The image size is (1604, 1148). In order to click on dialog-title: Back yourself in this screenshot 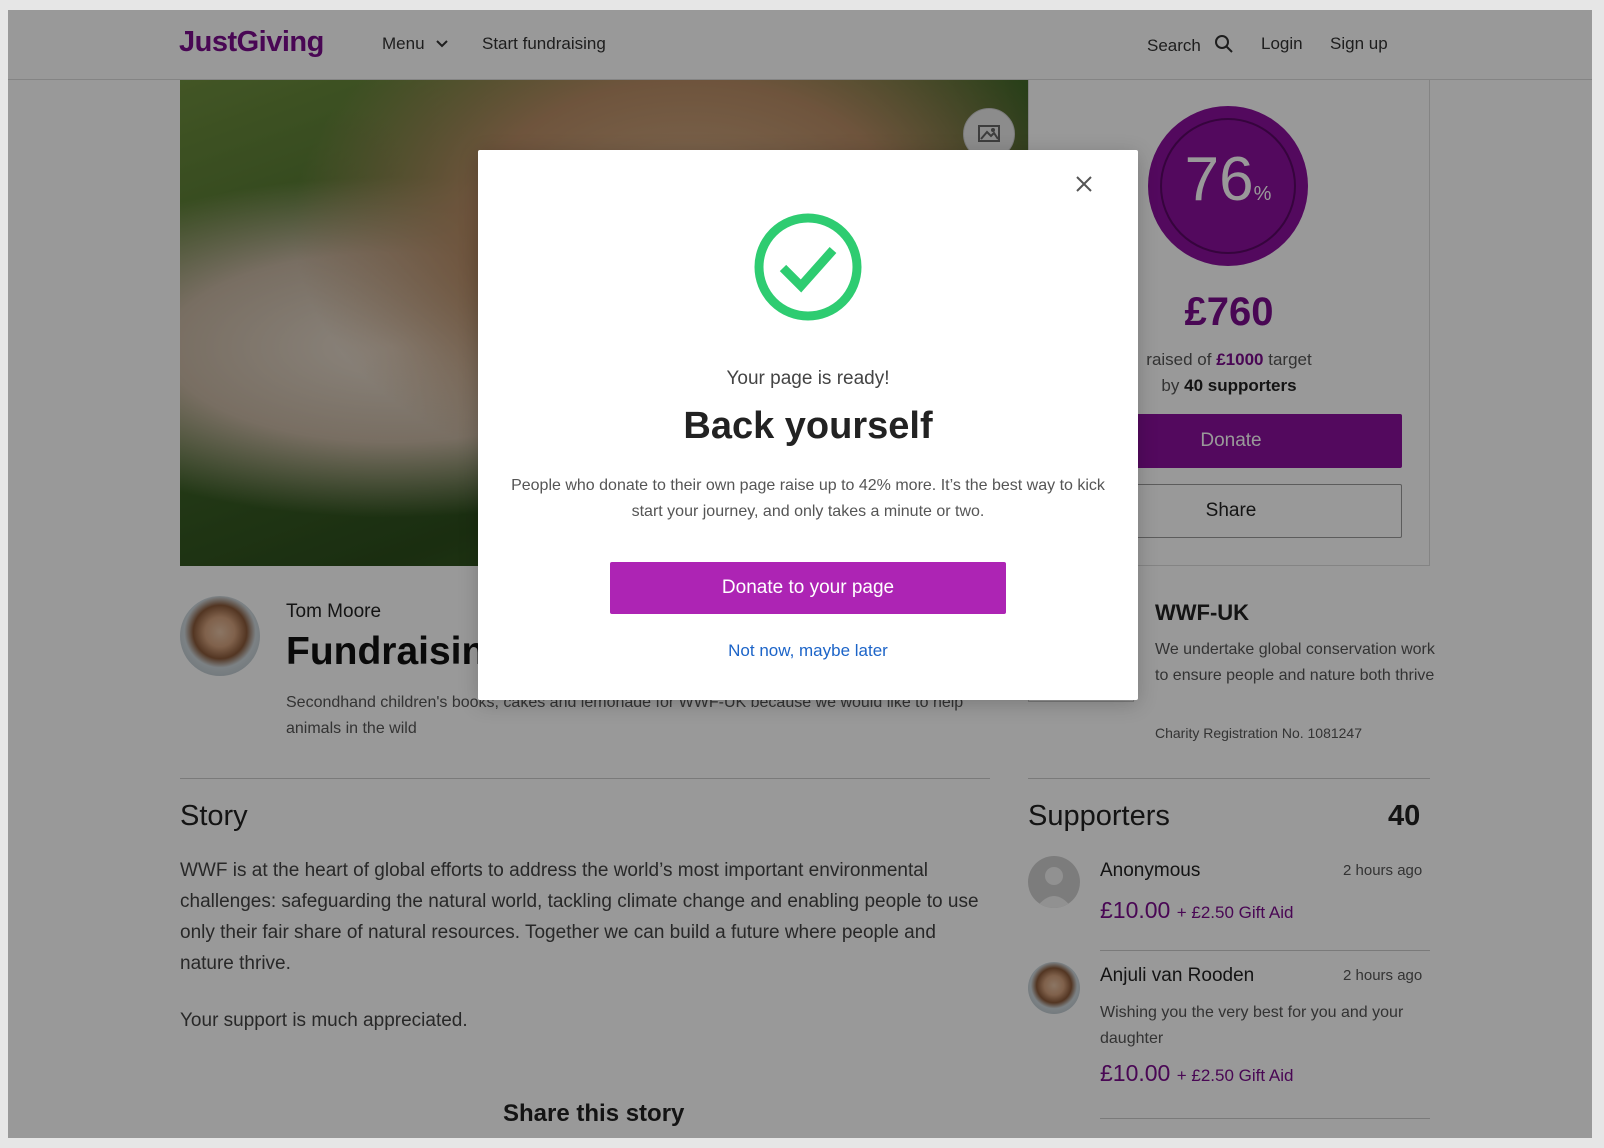, I will do `click(808, 426)`.